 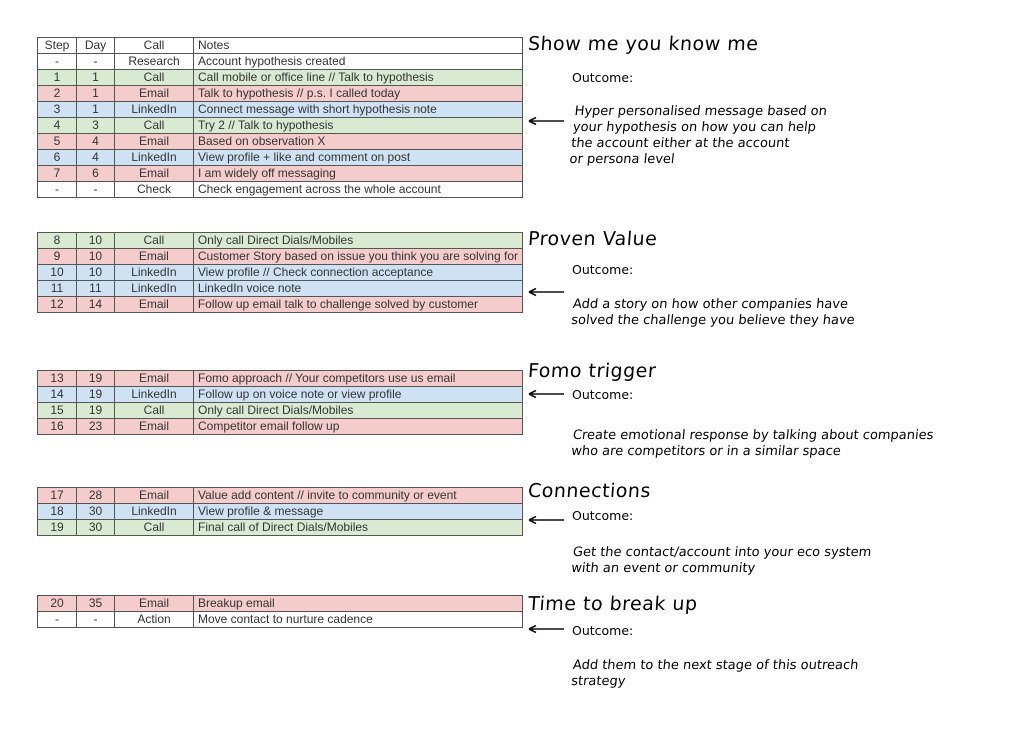 I want to click on day-cell: 10, so click(x=95, y=272).